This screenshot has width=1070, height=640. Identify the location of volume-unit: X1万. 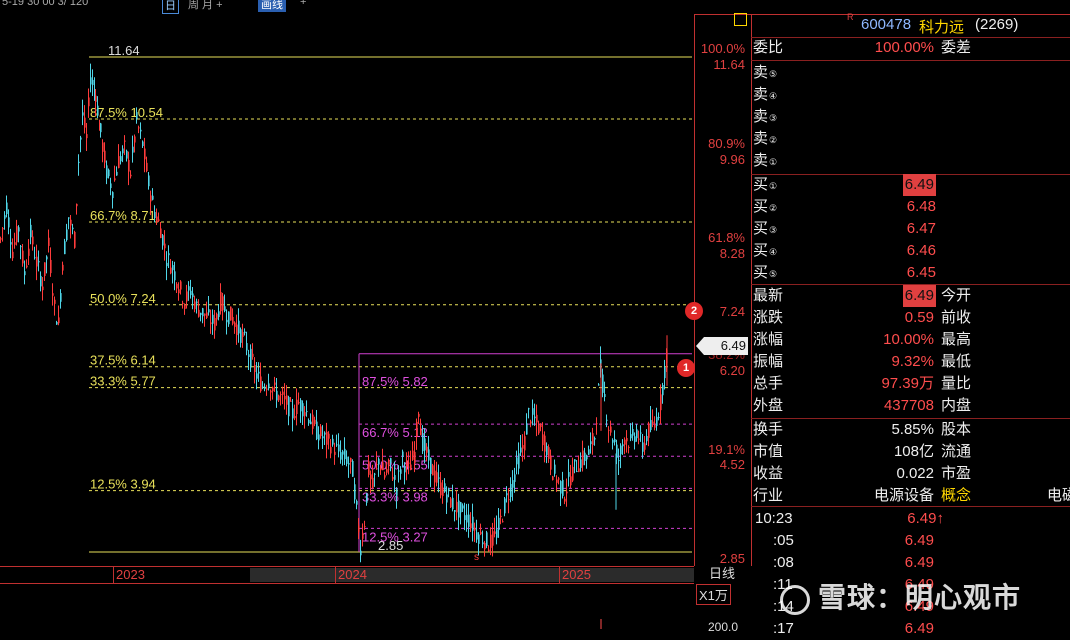
(713, 594).